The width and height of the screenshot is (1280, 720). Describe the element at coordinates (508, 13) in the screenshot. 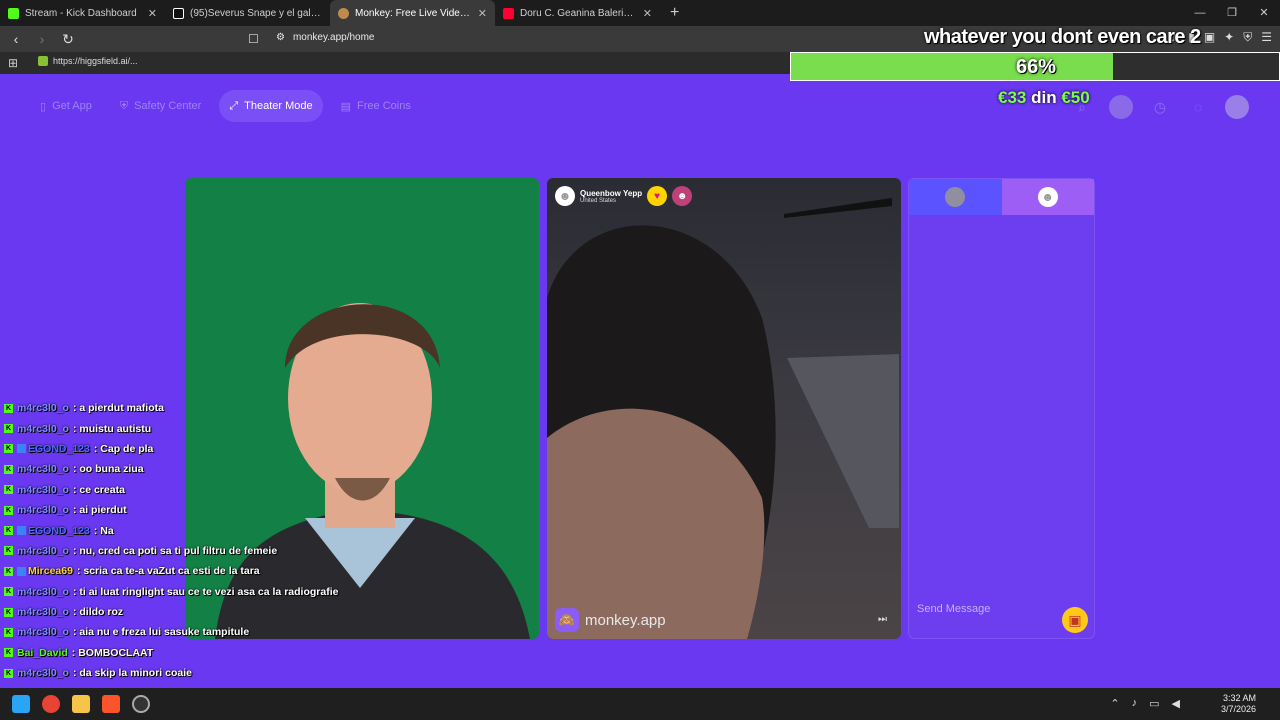

I see `youtube-icon` at that location.